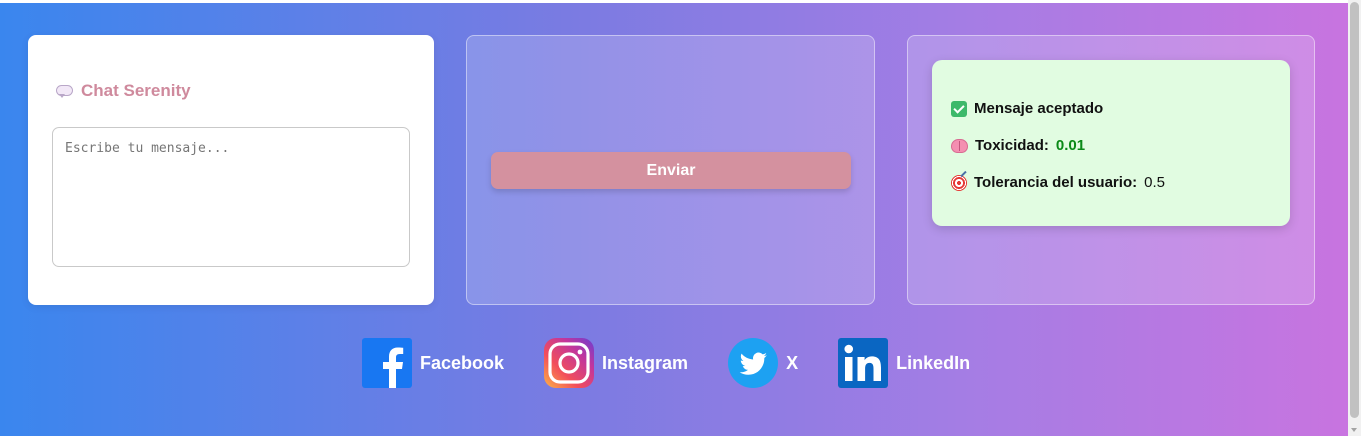  Describe the element at coordinates (959, 182) in the screenshot. I see `target-icon` at that location.